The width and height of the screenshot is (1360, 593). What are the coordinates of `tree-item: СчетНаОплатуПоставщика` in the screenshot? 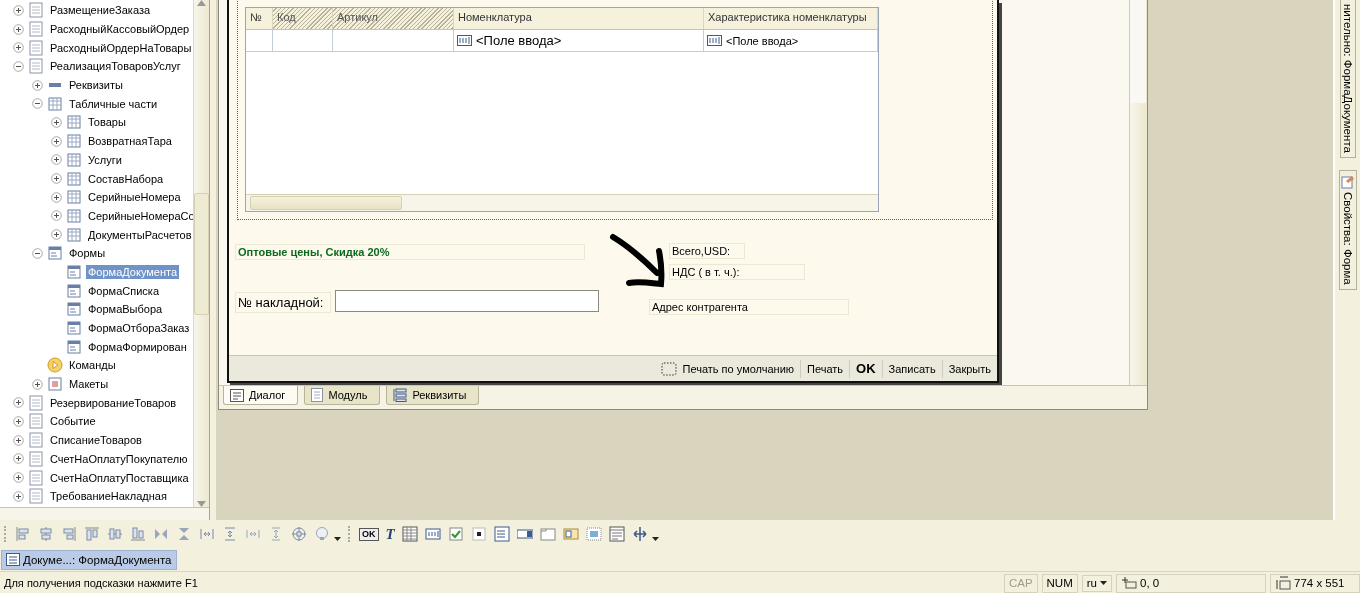 It's located at (119, 477).